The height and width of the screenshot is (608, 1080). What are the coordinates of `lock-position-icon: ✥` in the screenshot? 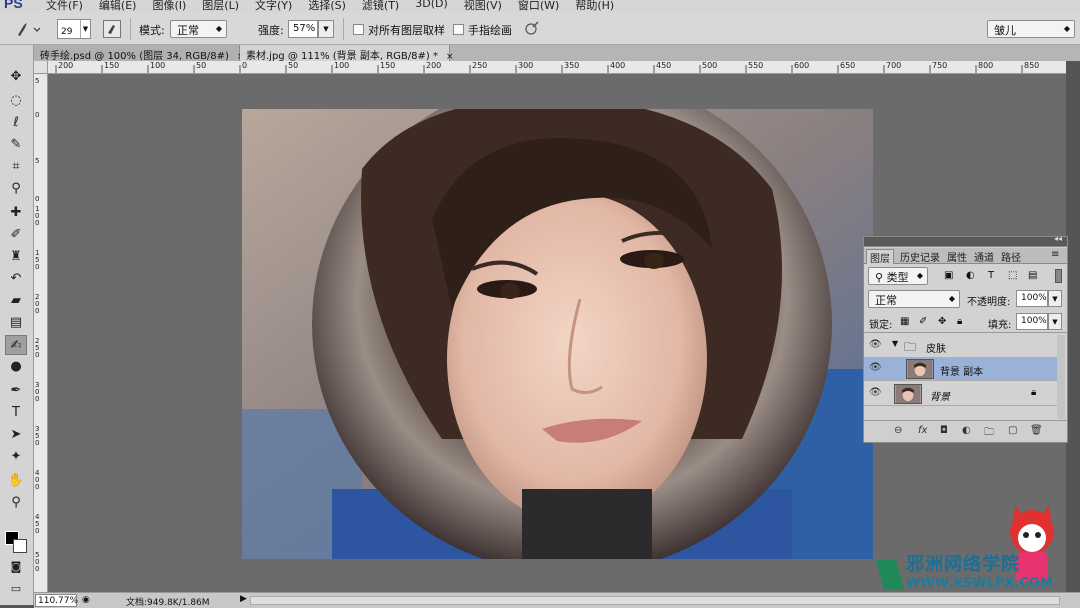 It's located at (942, 321).